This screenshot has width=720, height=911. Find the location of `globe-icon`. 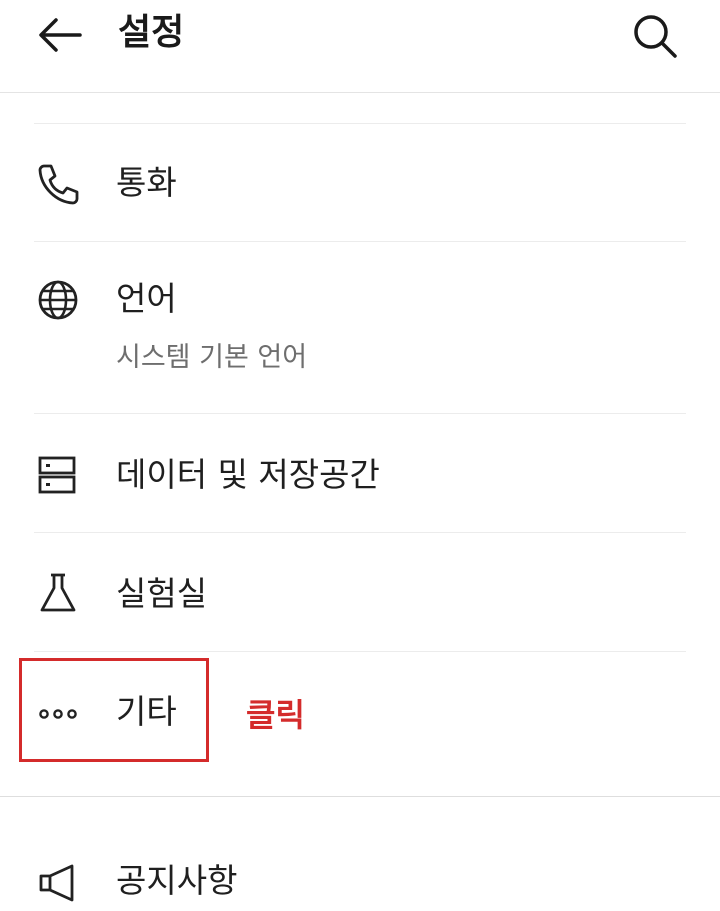

globe-icon is located at coordinates (58, 300).